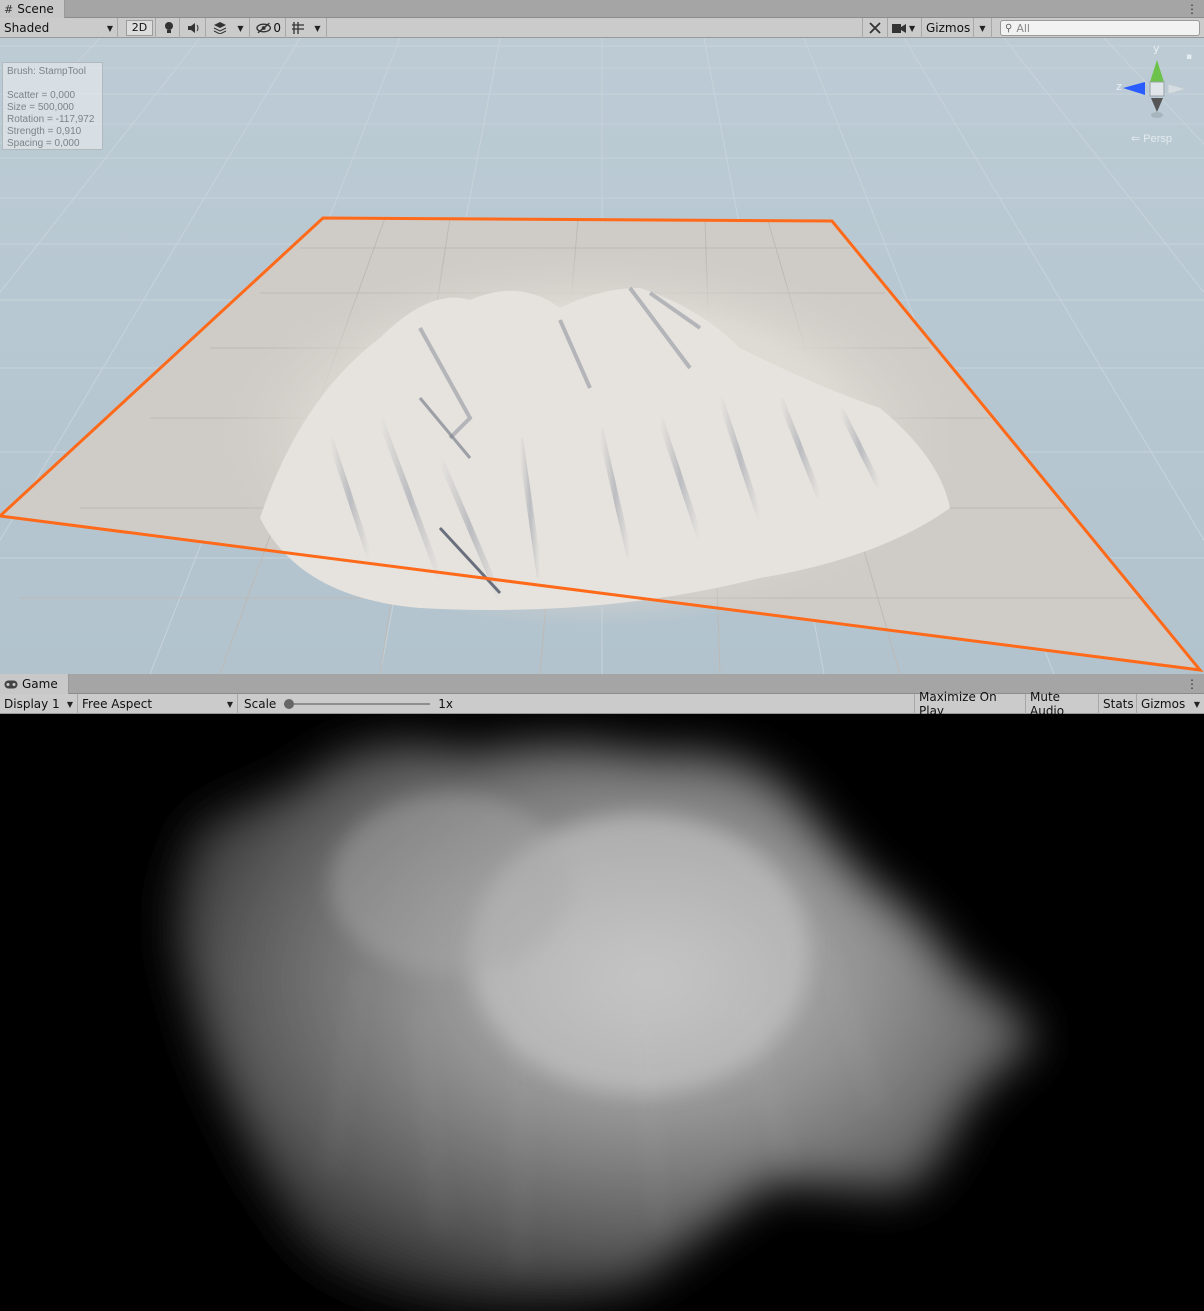 Image resolution: width=1204 pixels, height=1311 pixels. What do you see at coordinates (602, 28) in the screenshot?
I see `scene-toolbar: Shaded ▼ 2D ▼ 0 ▼ ▼ Gizmos ▼ ⚲ All` at bounding box center [602, 28].